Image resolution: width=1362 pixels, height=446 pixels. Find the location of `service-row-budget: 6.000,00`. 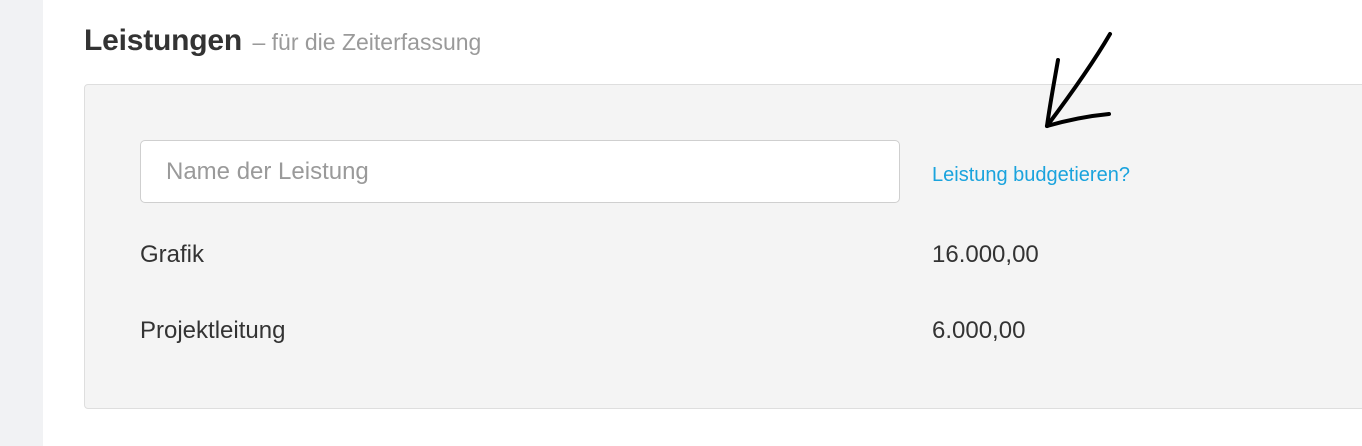

service-row-budget: 6.000,00 is located at coordinates (979, 330).